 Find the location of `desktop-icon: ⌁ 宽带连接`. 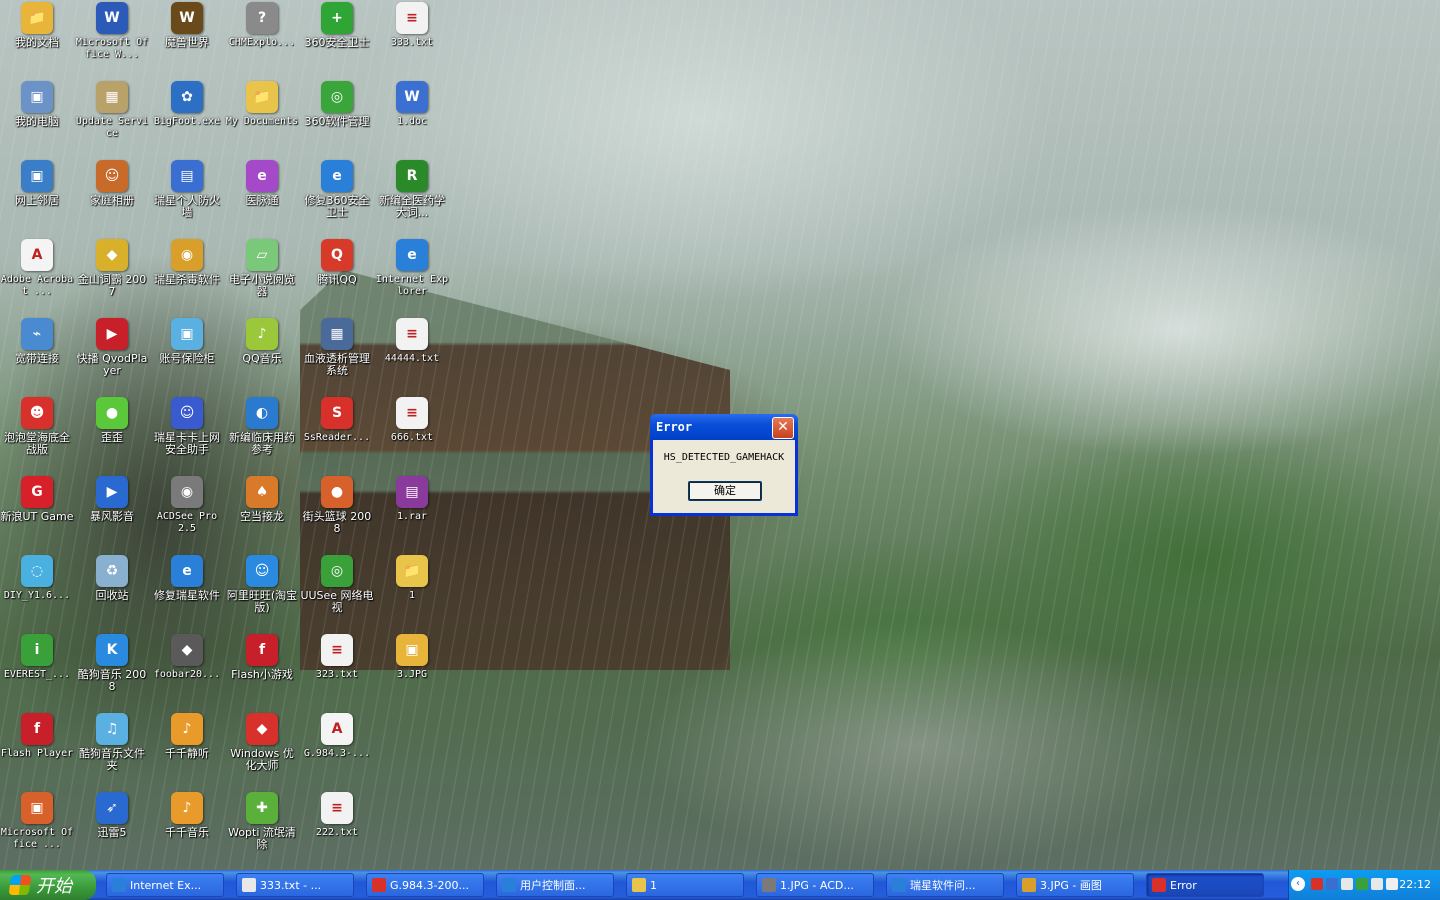

desktop-icon: ⌁ 宽带连接 is located at coordinates (37, 341).